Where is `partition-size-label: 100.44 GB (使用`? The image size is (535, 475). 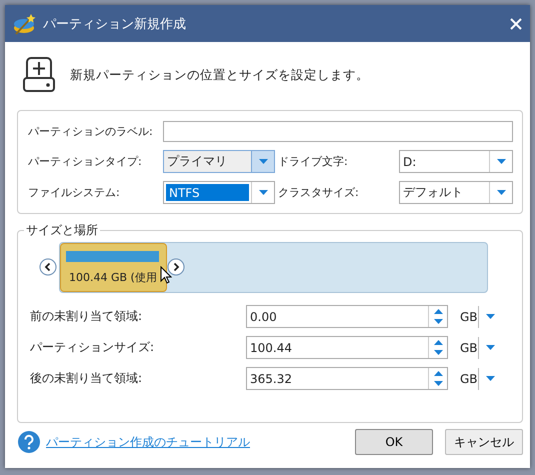
partition-size-label: 100.44 GB (使用 is located at coordinates (113, 277).